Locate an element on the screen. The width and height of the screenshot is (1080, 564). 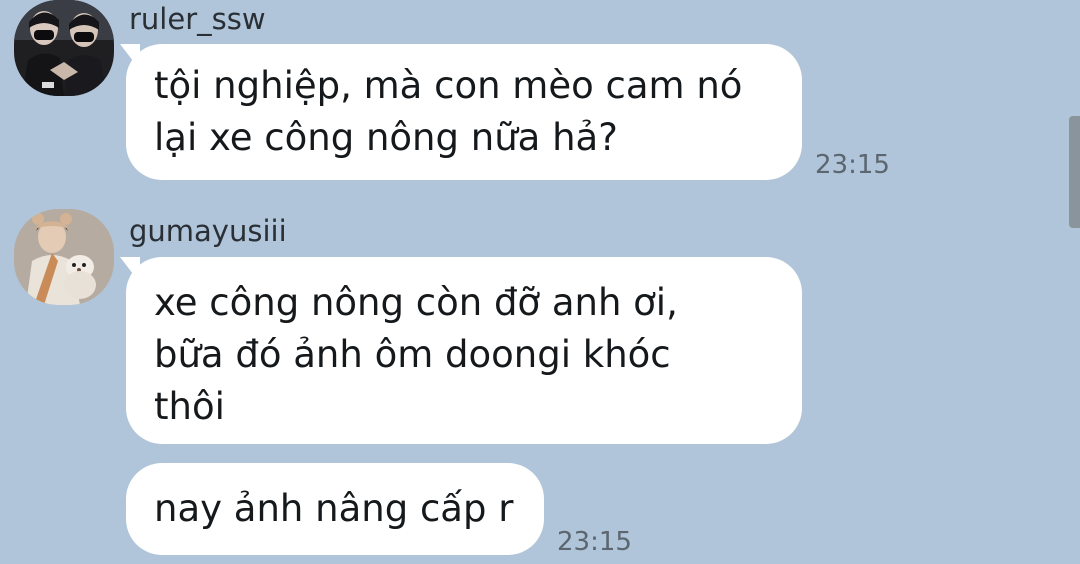
message-bubble: nay ảnh nâng cấp r is located at coordinates (335, 509).